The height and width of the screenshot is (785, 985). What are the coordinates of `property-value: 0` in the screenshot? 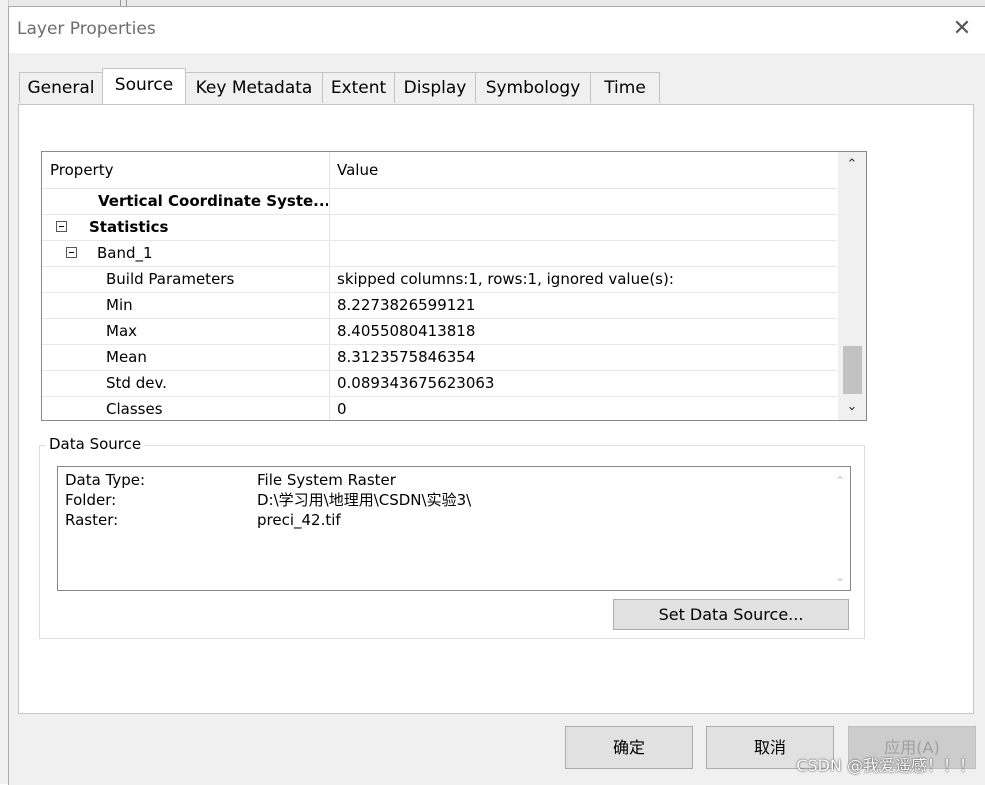 It's located at (342, 409).